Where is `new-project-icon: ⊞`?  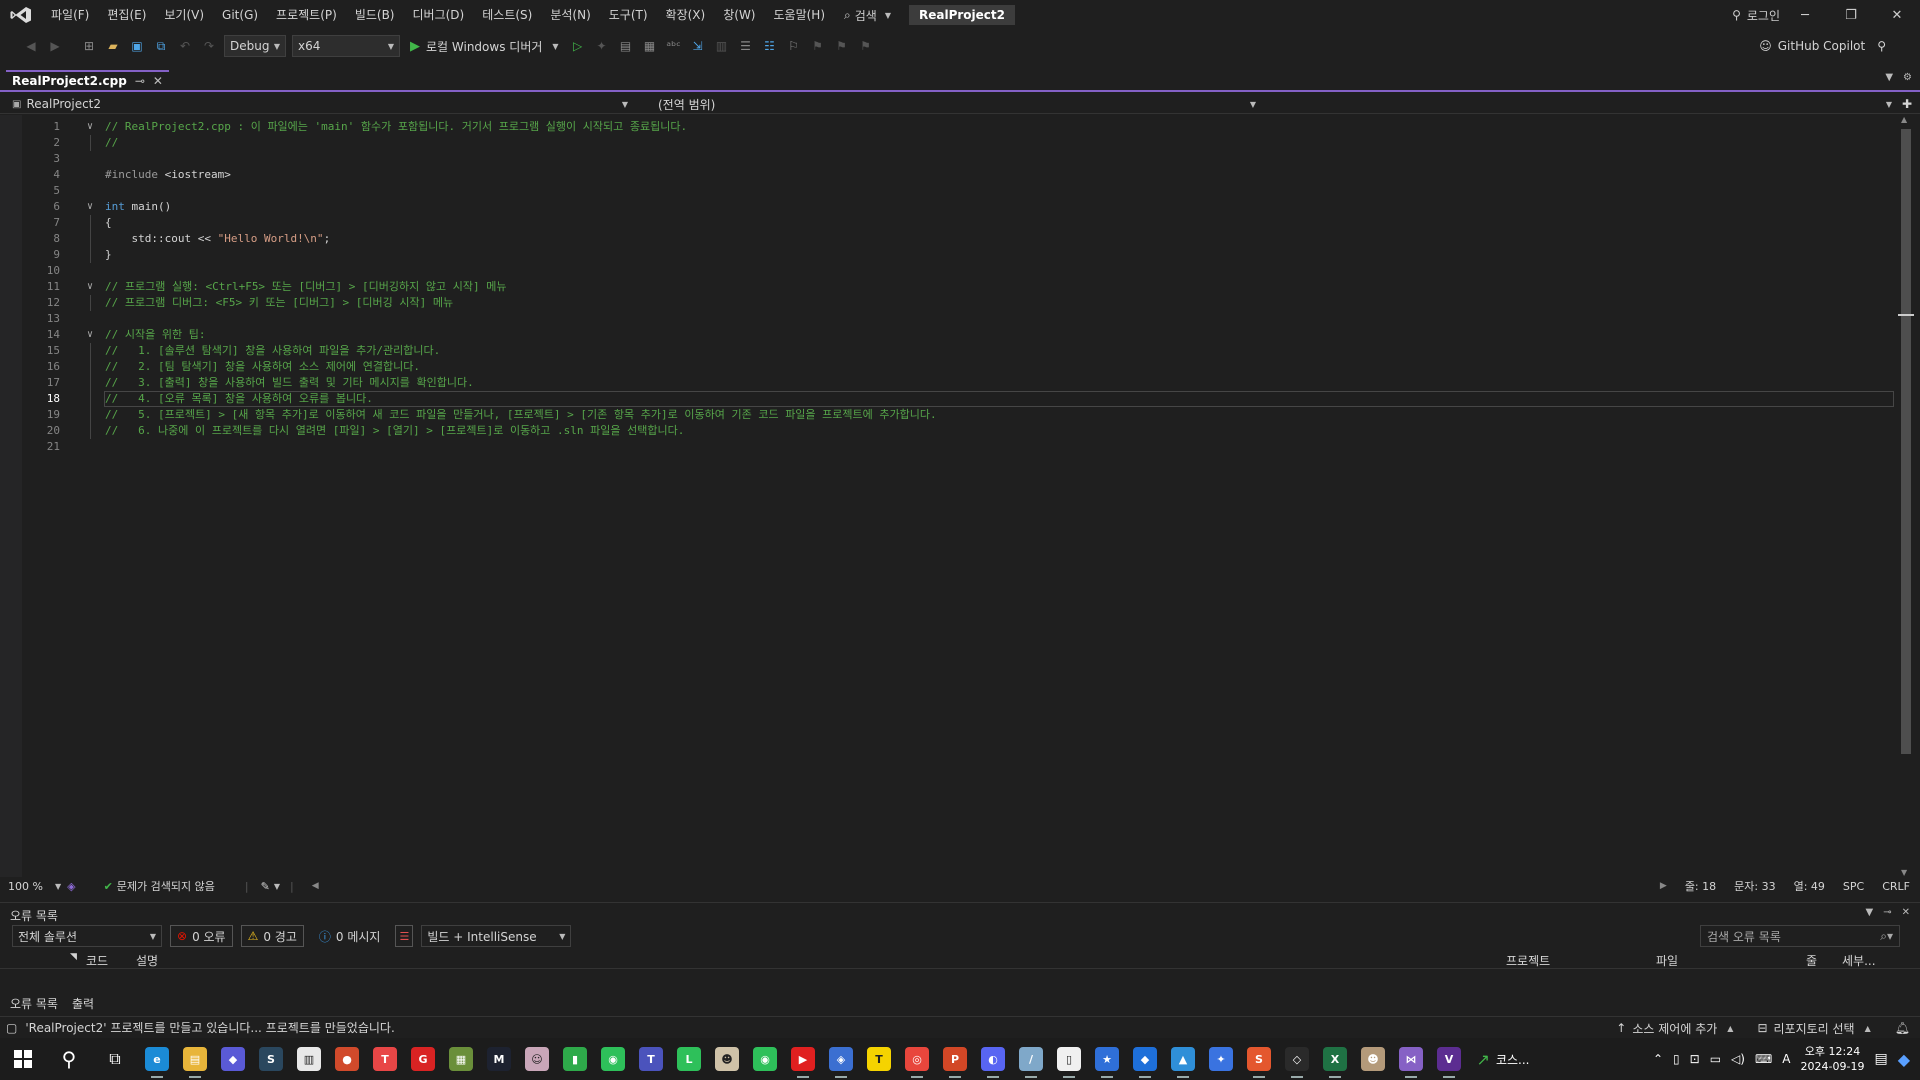 new-project-icon: ⊞ is located at coordinates (89, 46).